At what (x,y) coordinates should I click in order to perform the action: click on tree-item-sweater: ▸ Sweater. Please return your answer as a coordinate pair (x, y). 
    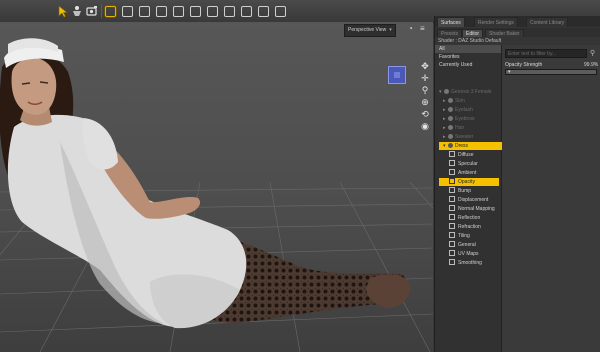
    Looking at the image, I should click on (472, 137).